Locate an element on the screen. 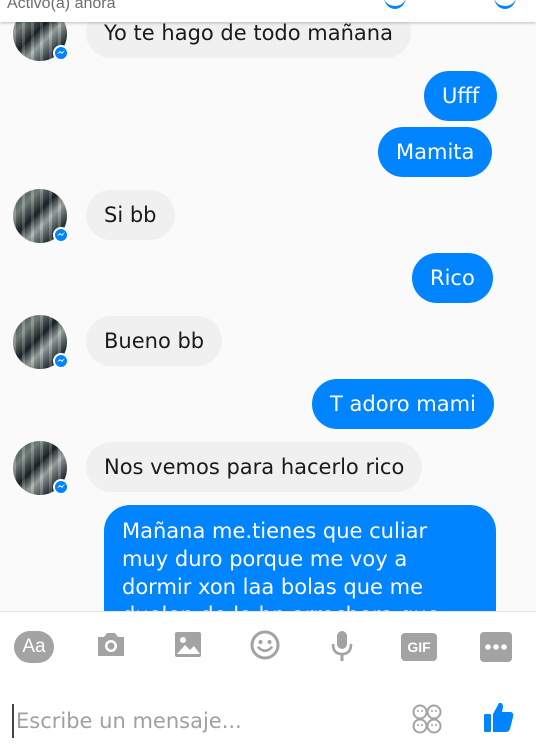 The image size is (536, 746). active-status: Activo(a) ahora is located at coordinates (61, 6).